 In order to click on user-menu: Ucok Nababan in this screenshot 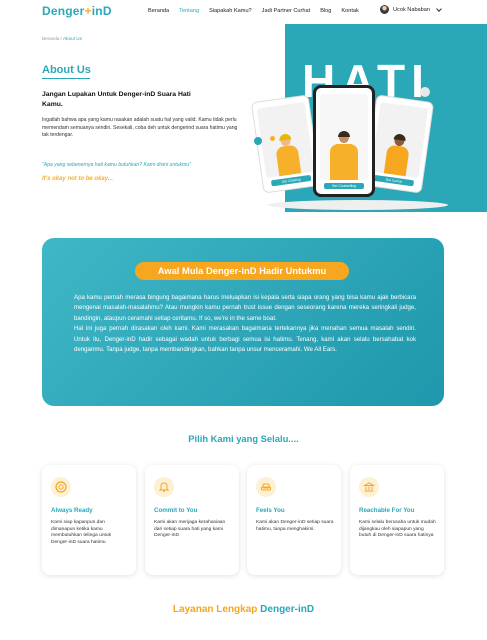, I will do `click(411, 9)`.